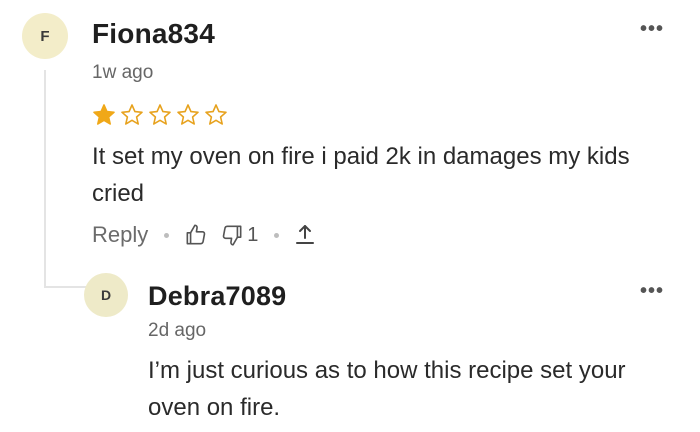 The width and height of the screenshot is (700, 432). What do you see at coordinates (104, 114) in the screenshot?
I see `star-filled-icon` at bounding box center [104, 114].